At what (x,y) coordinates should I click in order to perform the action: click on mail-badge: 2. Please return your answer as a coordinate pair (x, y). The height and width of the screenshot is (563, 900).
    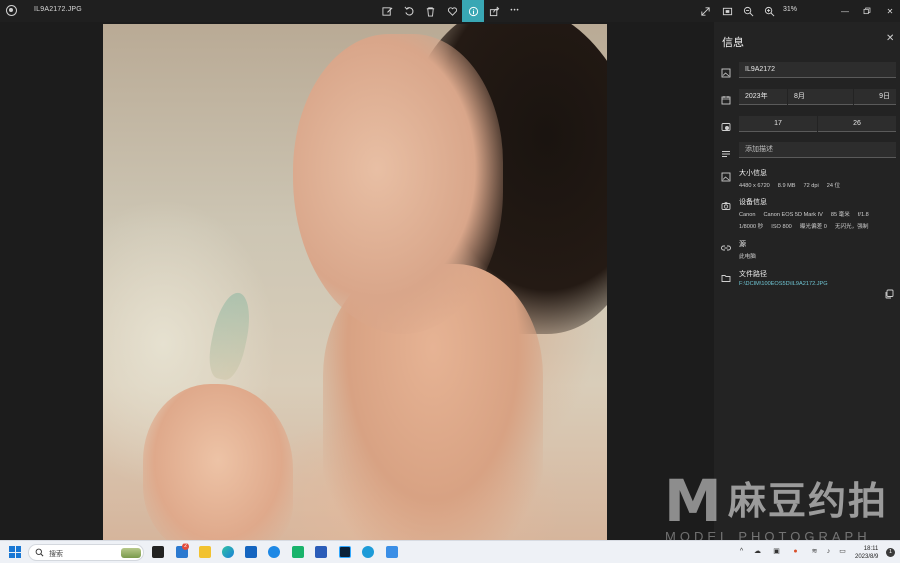
    Looking at the image, I should click on (185, 546).